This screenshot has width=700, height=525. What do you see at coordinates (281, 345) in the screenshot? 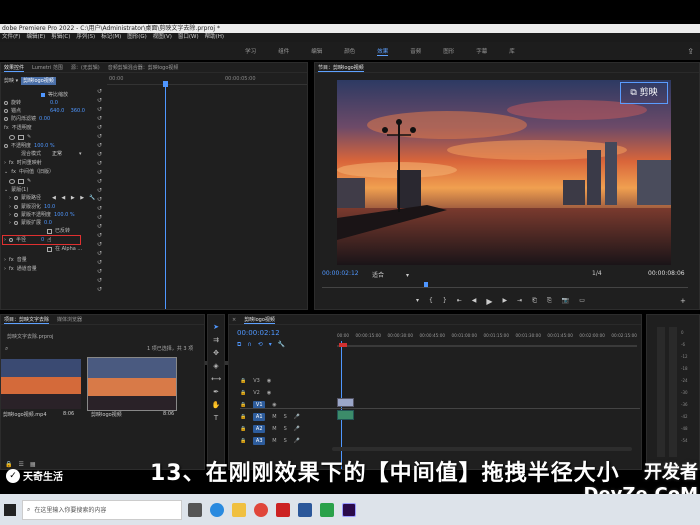
I see `settings-icon: 🔧` at bounding box center [281, 345].